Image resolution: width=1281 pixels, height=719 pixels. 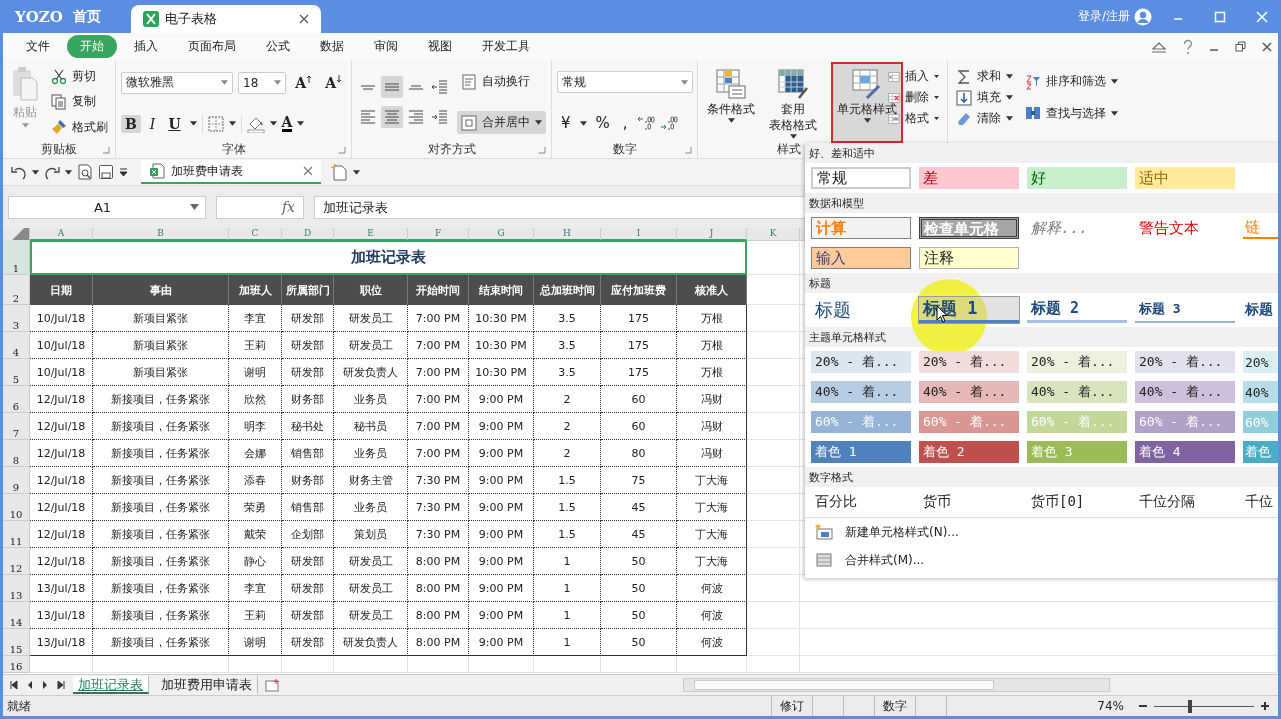 What do you see at coordinates (16, 453) in the screenshot?
I see `row-header: 8` at bounding box center [16, 453].